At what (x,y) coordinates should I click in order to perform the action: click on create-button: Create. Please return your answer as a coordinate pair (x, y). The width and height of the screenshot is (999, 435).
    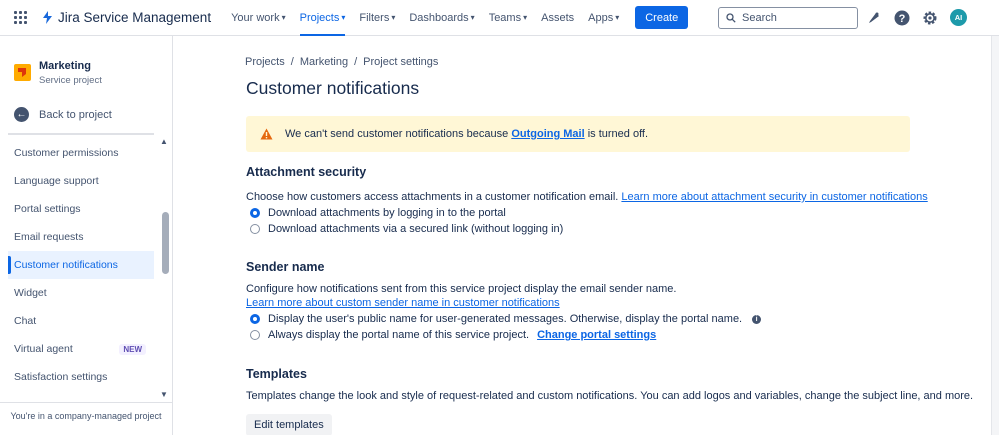
    Looking at the image, I should click on (662, 17).